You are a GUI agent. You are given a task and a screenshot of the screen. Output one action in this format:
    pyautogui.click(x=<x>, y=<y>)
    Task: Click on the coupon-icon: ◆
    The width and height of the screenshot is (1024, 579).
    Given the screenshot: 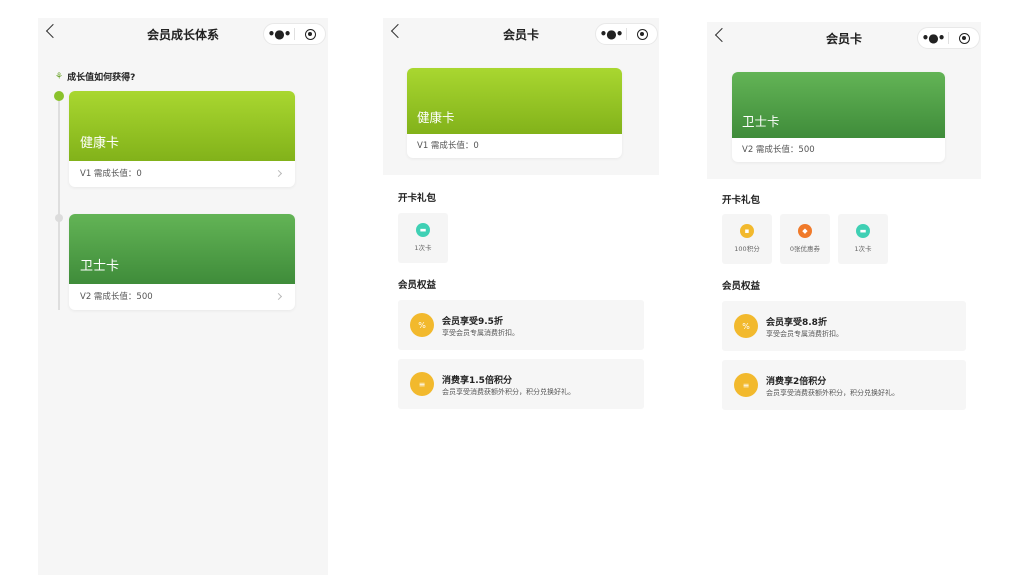 What is the action you would take?
    pyautogui.click(x=805, y=231)
    